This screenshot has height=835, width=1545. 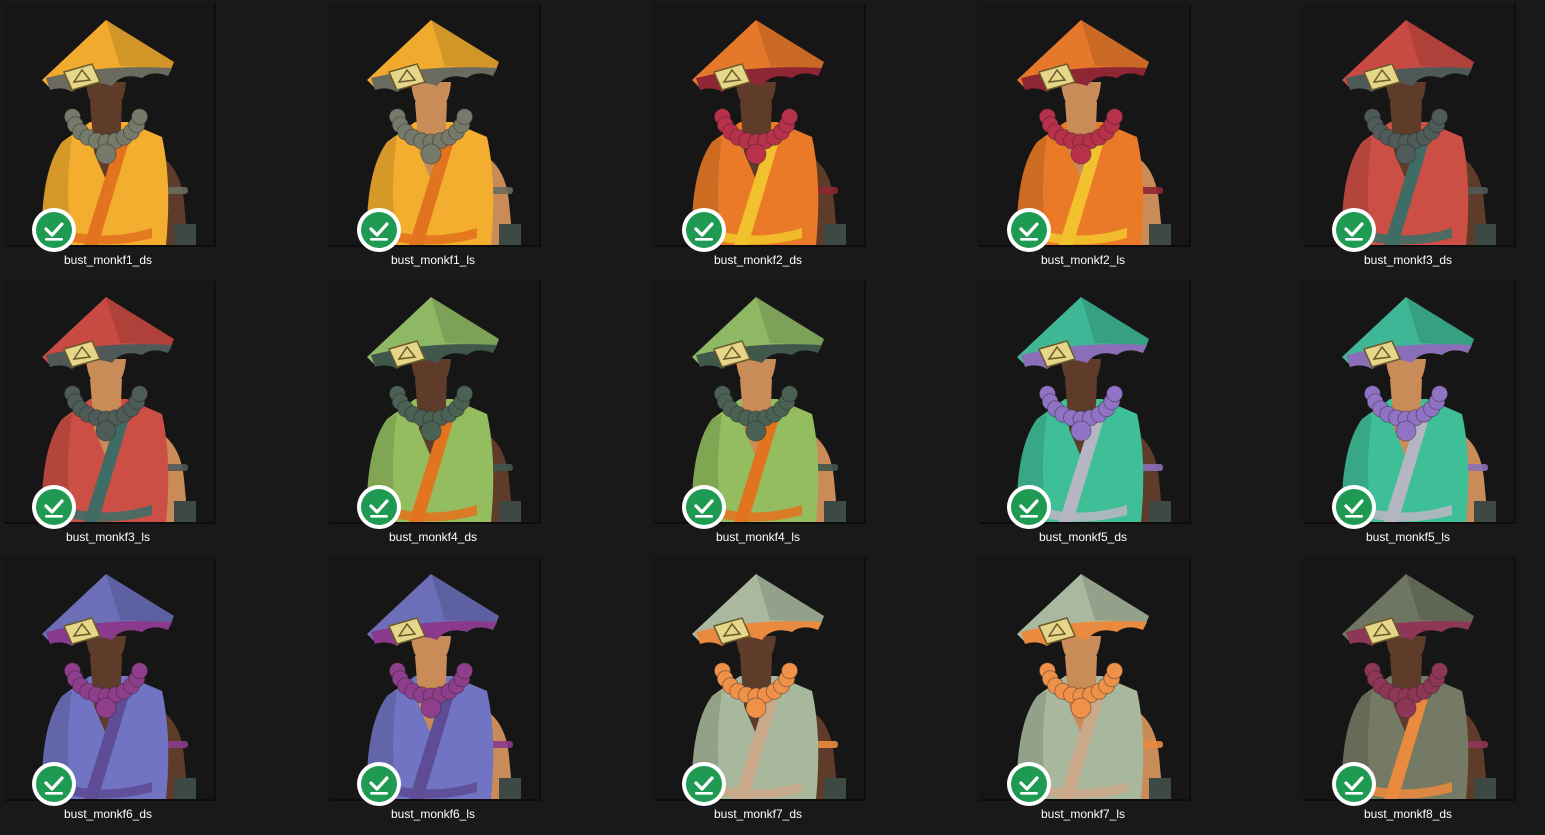 What do you see at coordinates (433, 814) in the screenshot?
I see `file-name-label: bust_monkf6_ls` at bounding box center [433, 814].